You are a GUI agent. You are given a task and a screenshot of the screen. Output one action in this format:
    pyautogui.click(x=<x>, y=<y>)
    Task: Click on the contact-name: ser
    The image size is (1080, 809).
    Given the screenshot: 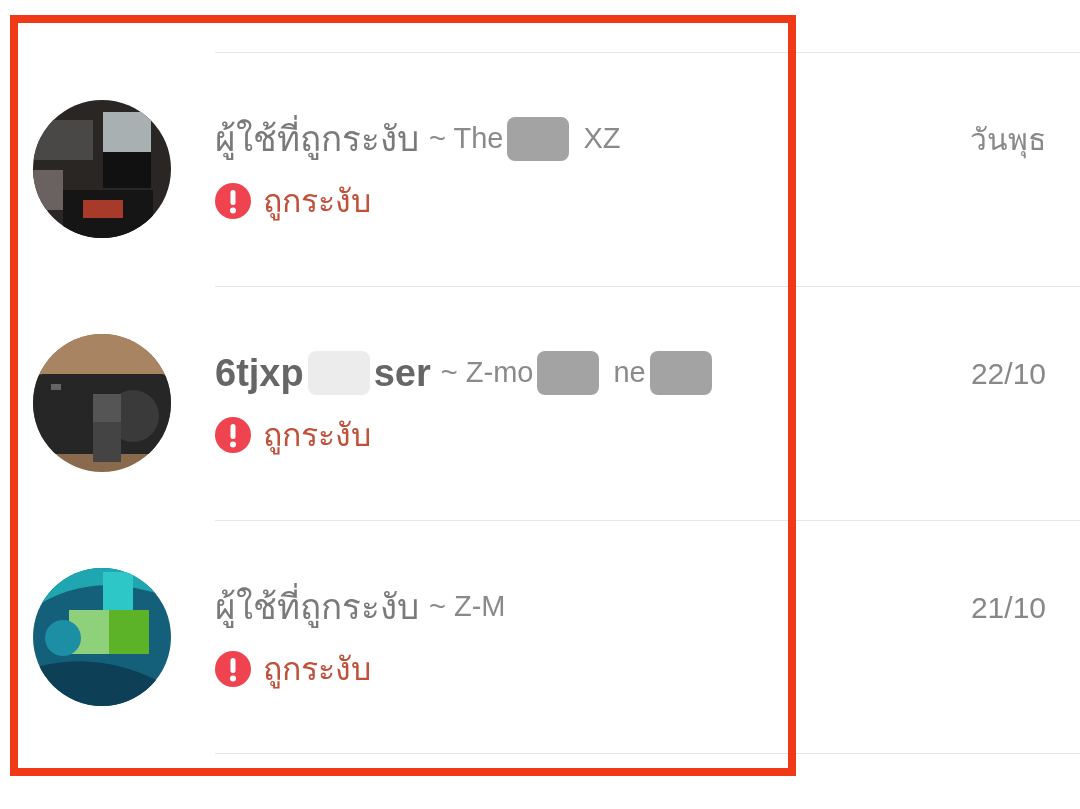 What is the action you would take?
    pyautogui.click(x=402, y=373)
    